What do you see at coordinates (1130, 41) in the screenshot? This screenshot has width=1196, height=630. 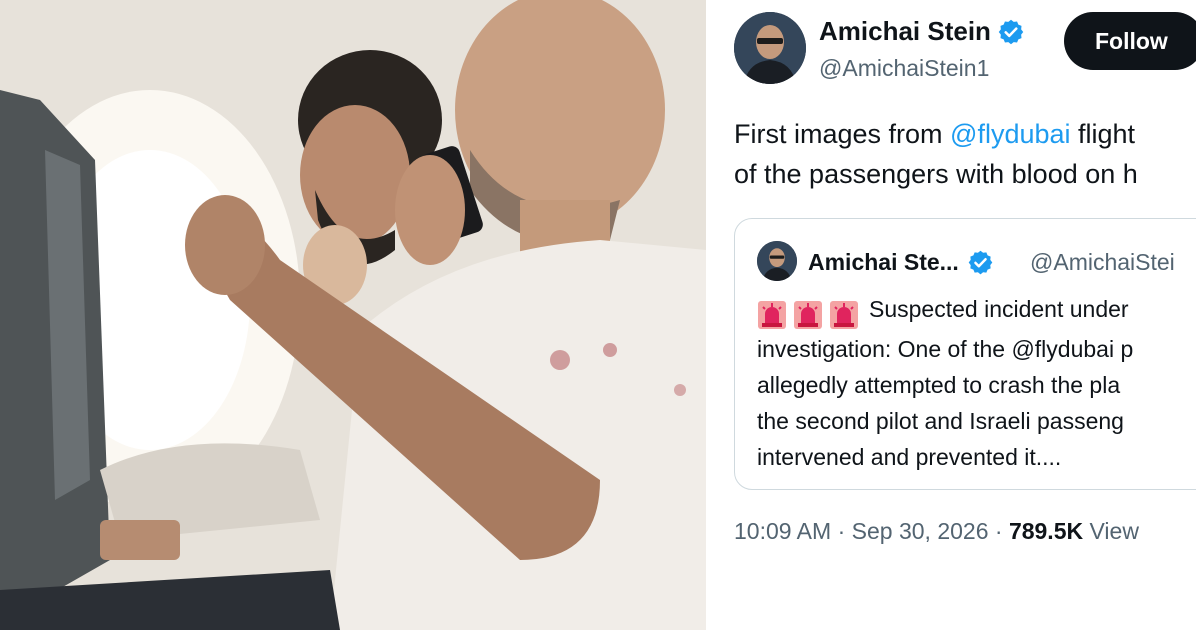 I see `follow-button: Follow` at bounding box center [1130, 41].